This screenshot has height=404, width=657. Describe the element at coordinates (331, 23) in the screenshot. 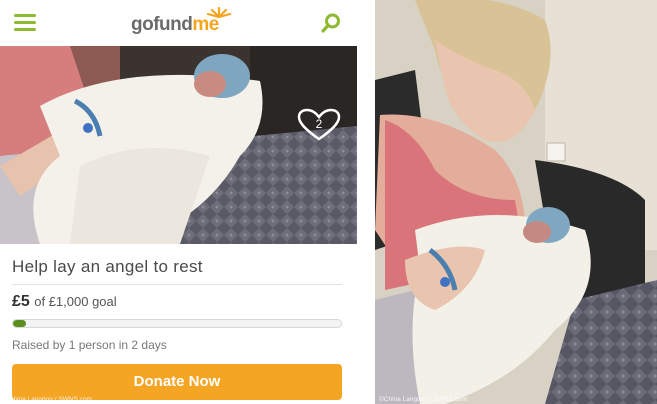

I see `search-icon` at that location.